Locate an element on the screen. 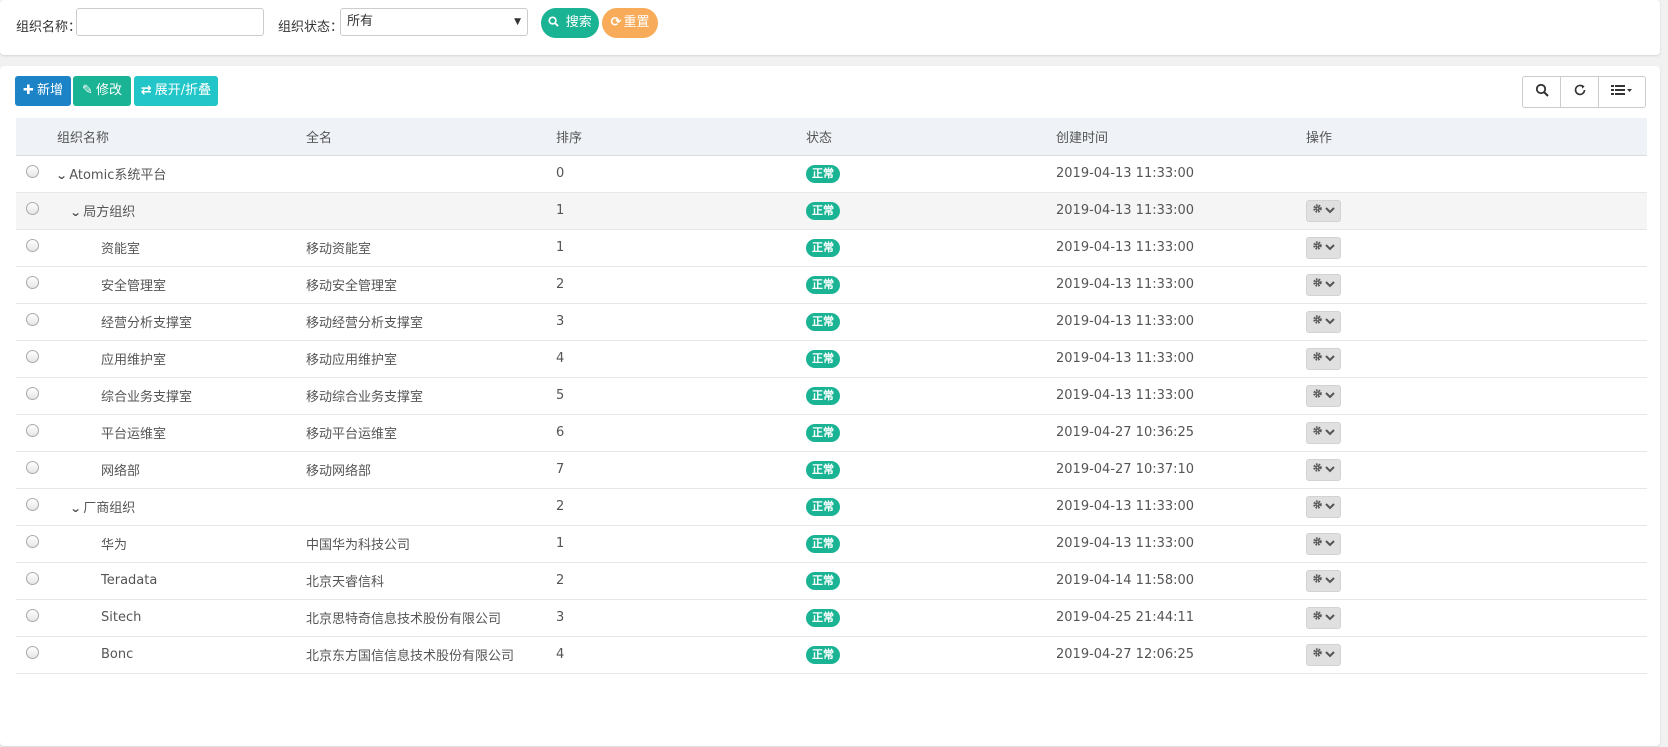 This screenshot has height=747, width=1668. edit-button: ✎ 修改 is located at coordinates (102, 91).